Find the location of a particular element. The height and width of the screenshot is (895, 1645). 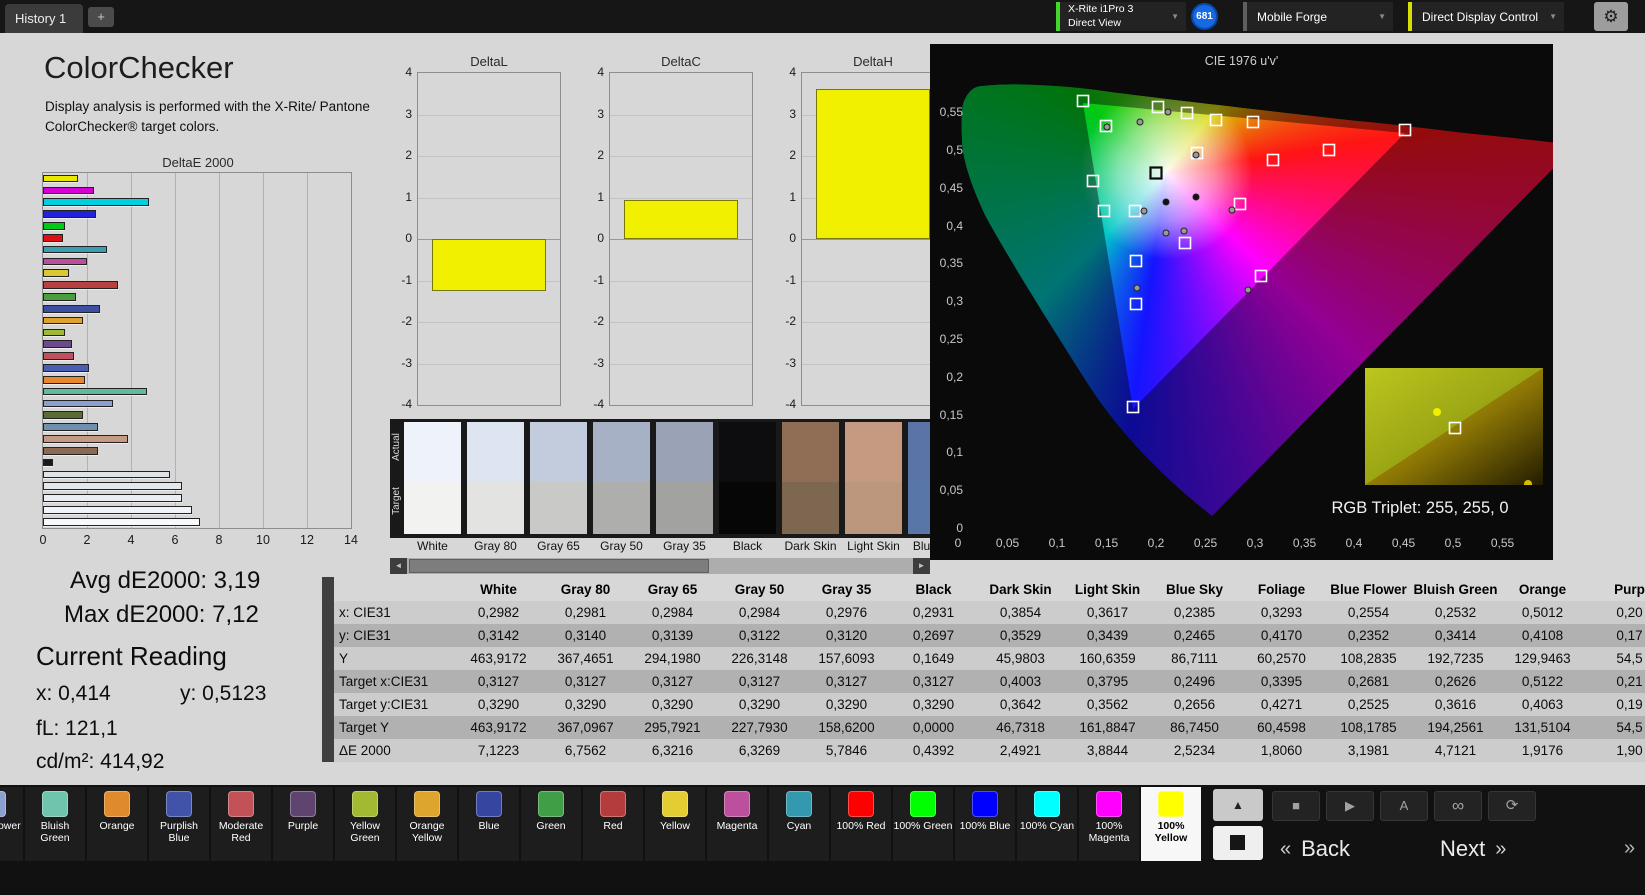

pattern-tile-magenta: Magenta is located at coordinates (737, 824).